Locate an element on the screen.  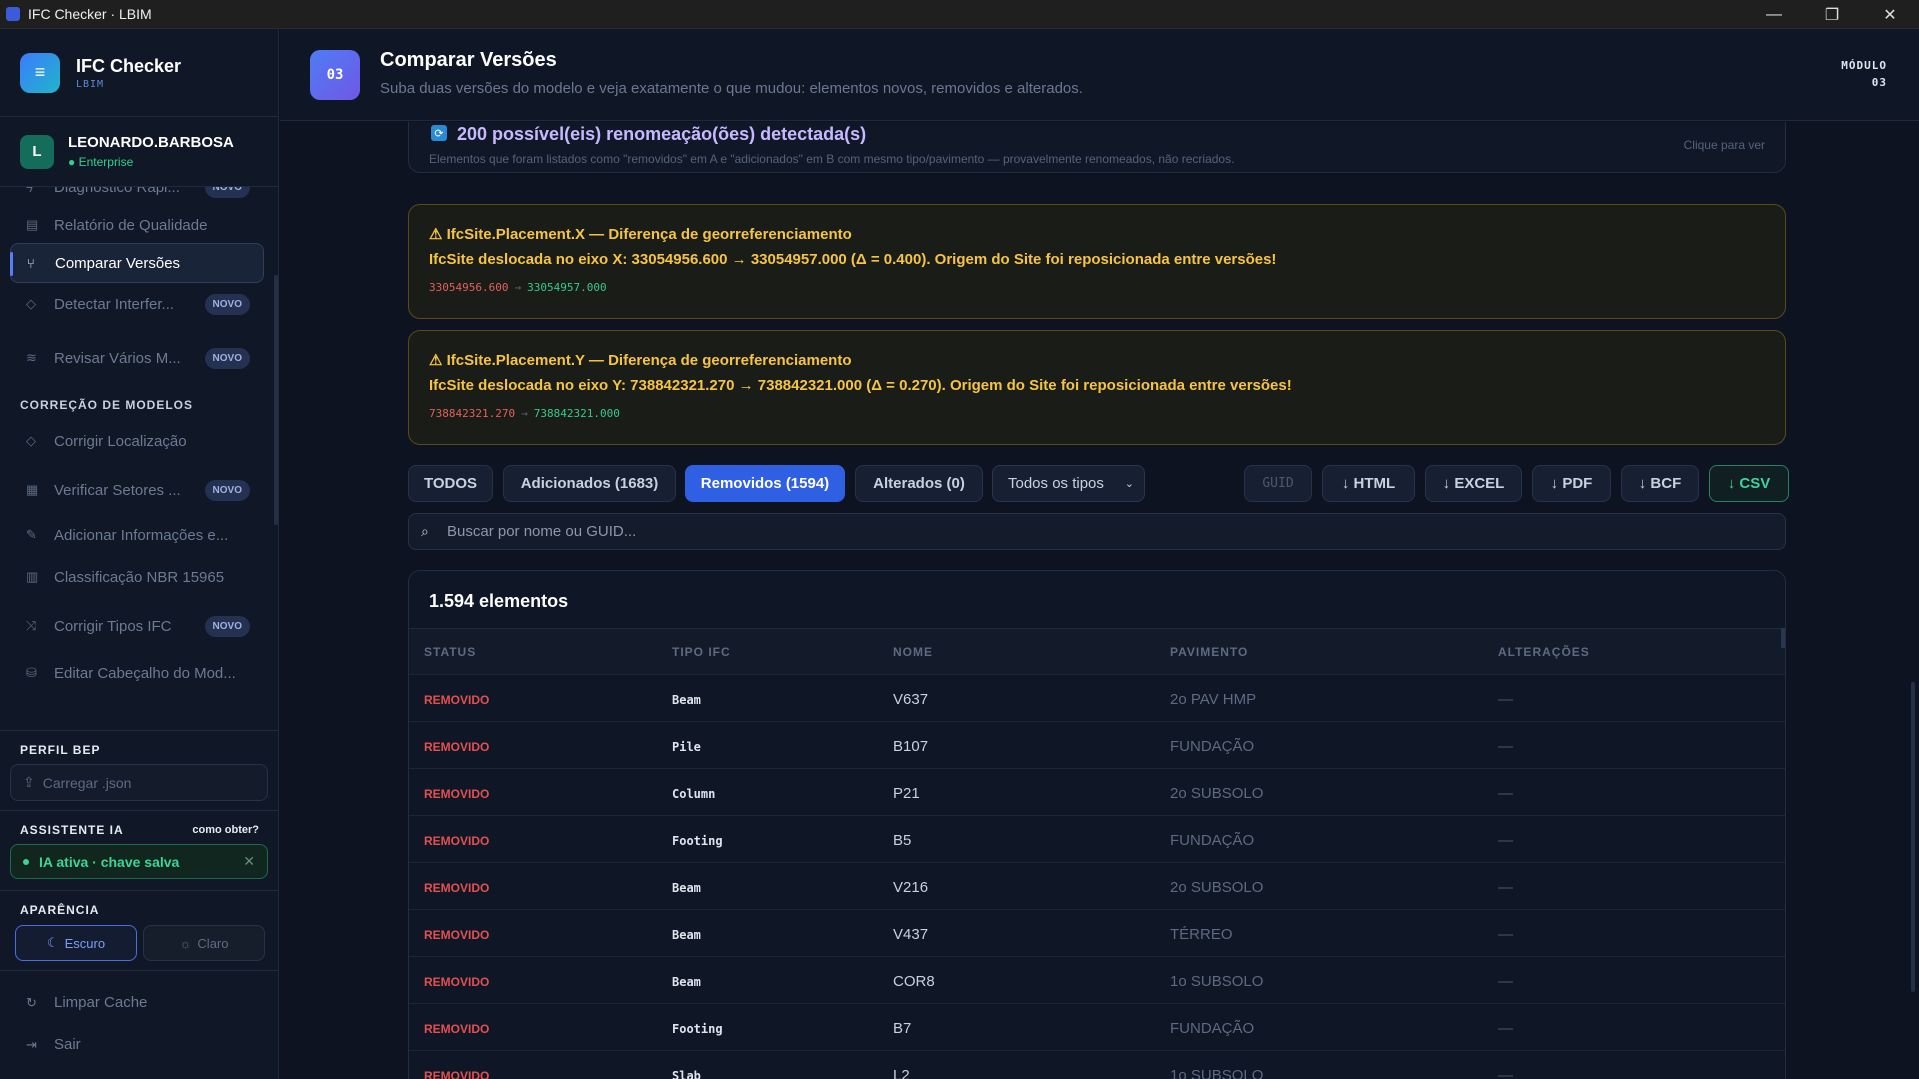
layers-icon: ≡ is located at coordinates (40, 72).